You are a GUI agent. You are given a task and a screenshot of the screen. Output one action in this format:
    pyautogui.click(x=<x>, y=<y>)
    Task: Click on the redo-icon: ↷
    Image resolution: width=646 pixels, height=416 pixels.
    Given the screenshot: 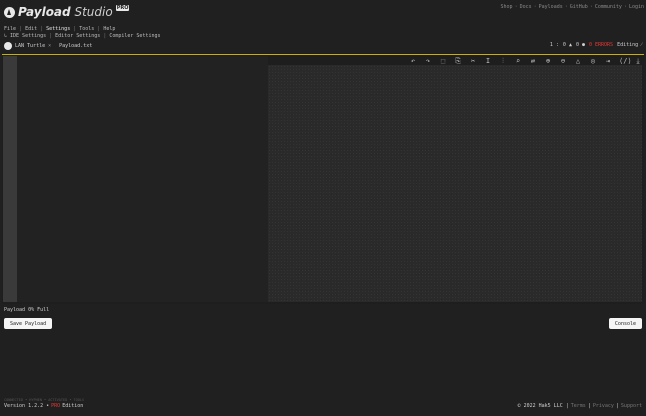 What is the action you would take?
    pyautogui.click(x=428, y=61)
    